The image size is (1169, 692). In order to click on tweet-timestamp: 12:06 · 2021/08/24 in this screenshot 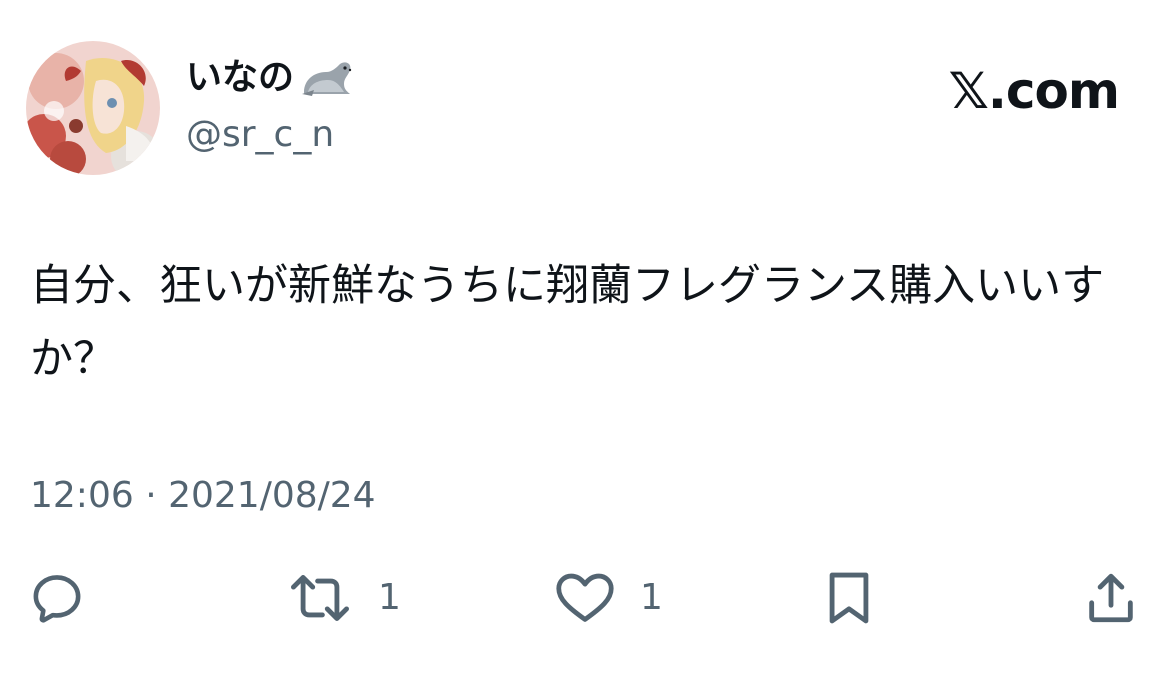, I will do `click(203, 496)`.